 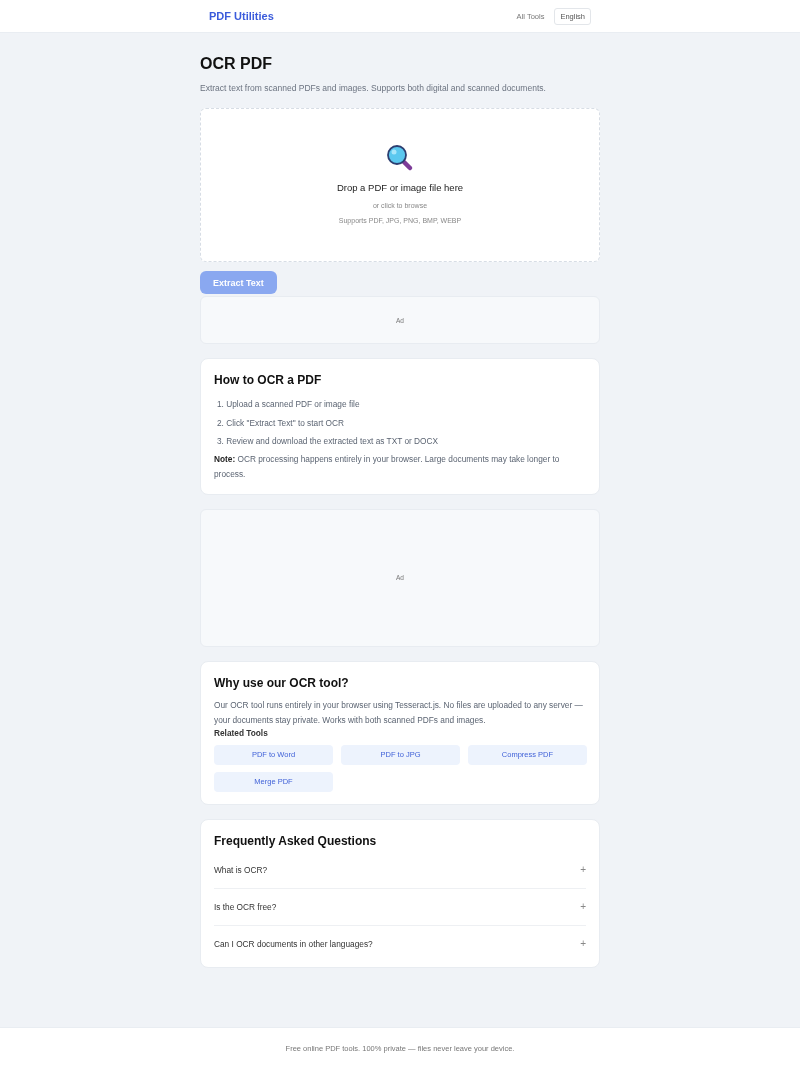 What do you see at coordinates (387, 466) in the screenshot?
I see `note-text: Note: OCR processing happens entirely in your browser. Large documents may take longer to process.` at bounding box center [387, 466].